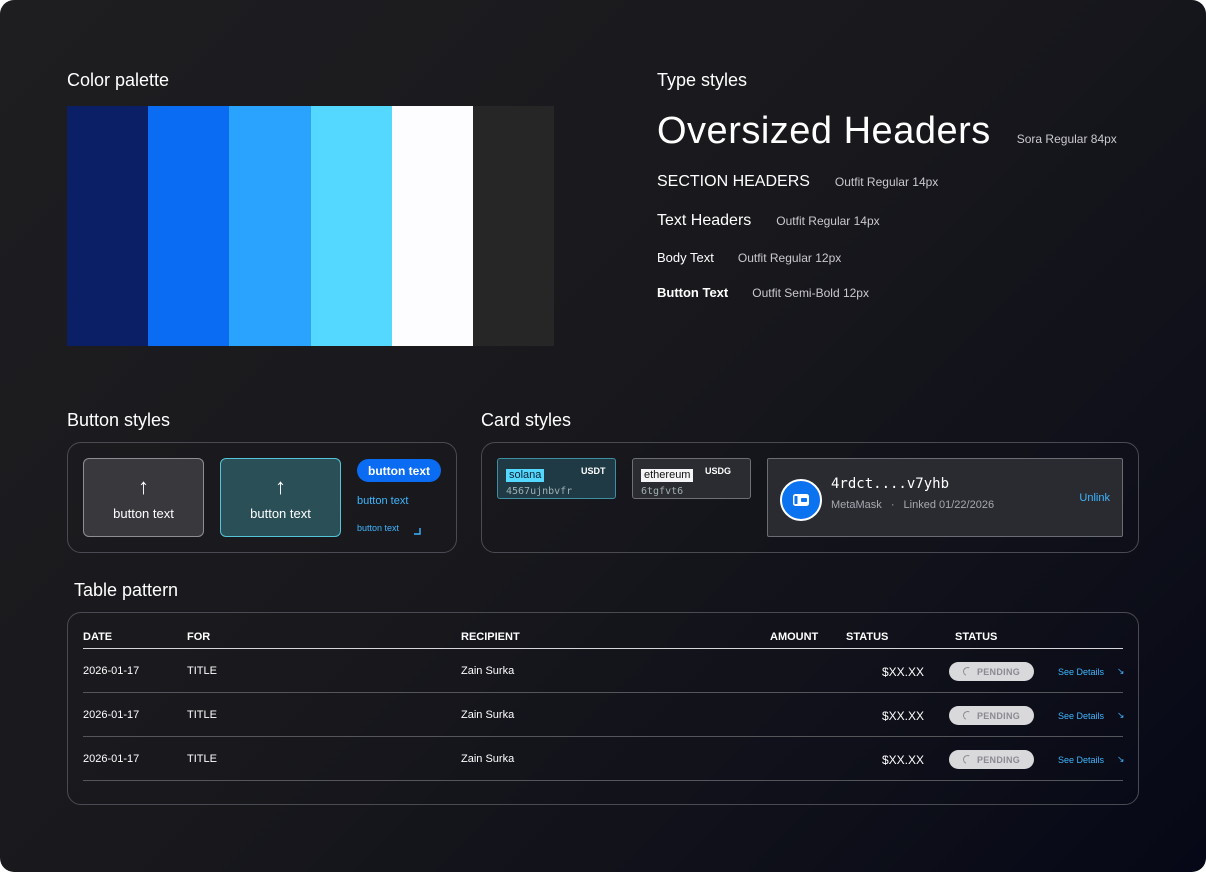 The image size is (1206, 872). Describe the element at coordinates (513, 226) in the screenshot. I see `swatch-charcoal` at that location.